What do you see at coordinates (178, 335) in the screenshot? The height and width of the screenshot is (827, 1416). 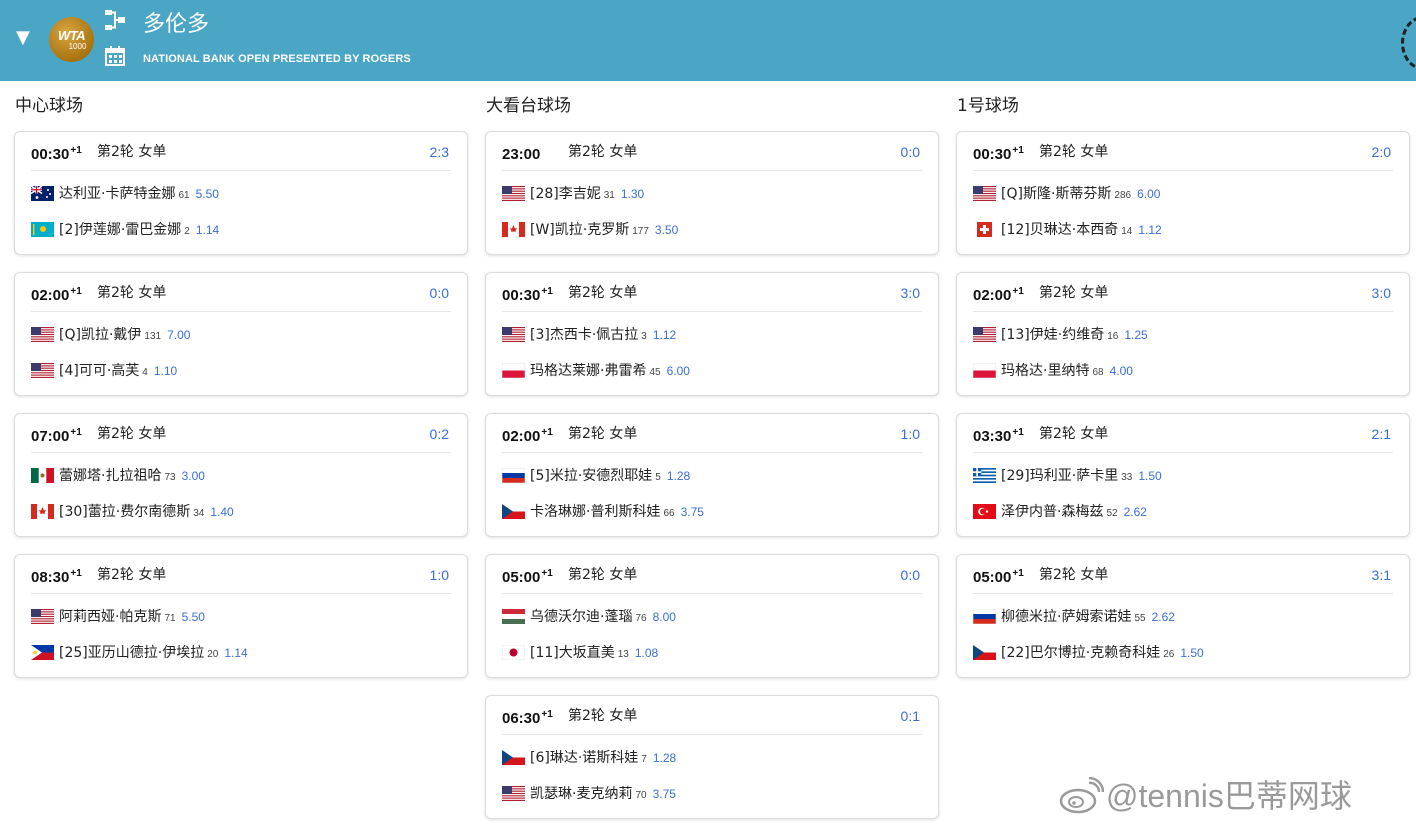 I see `player-odds: 7.00` at bounding box center [178, 335].